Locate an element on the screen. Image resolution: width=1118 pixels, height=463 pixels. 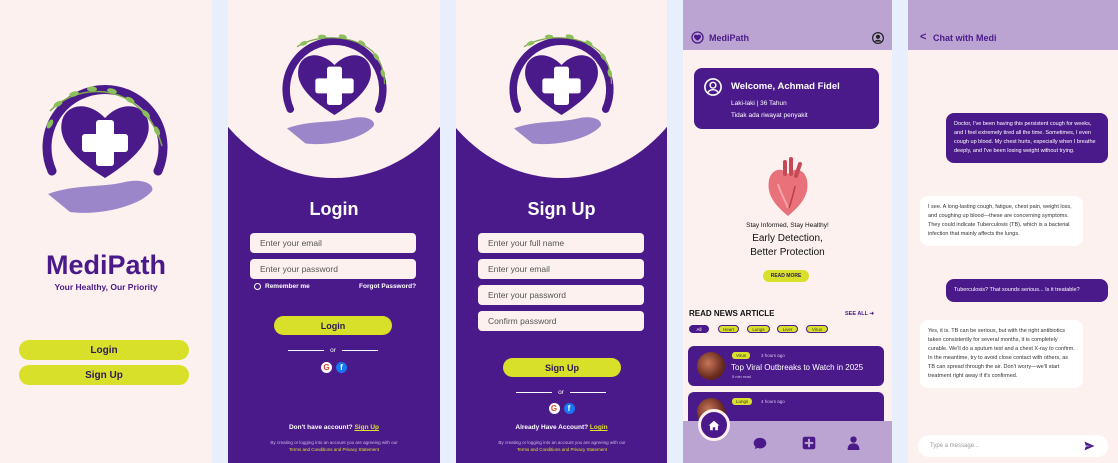
back-arrow-icon: < is located at coordinates (923, 37).